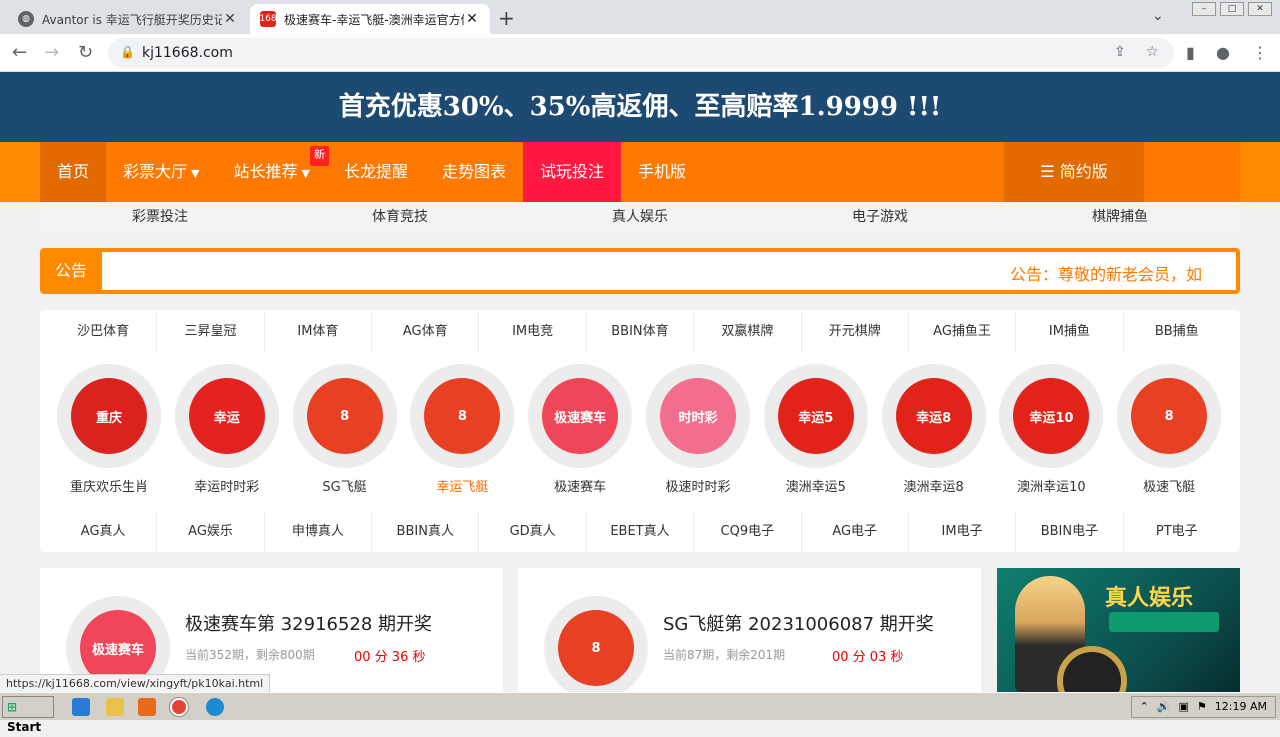 The width and height of the screenshot is (1280, 737). I want to click on nav-recommend: 站长推荐 ▼ 新, so click(273, 172).